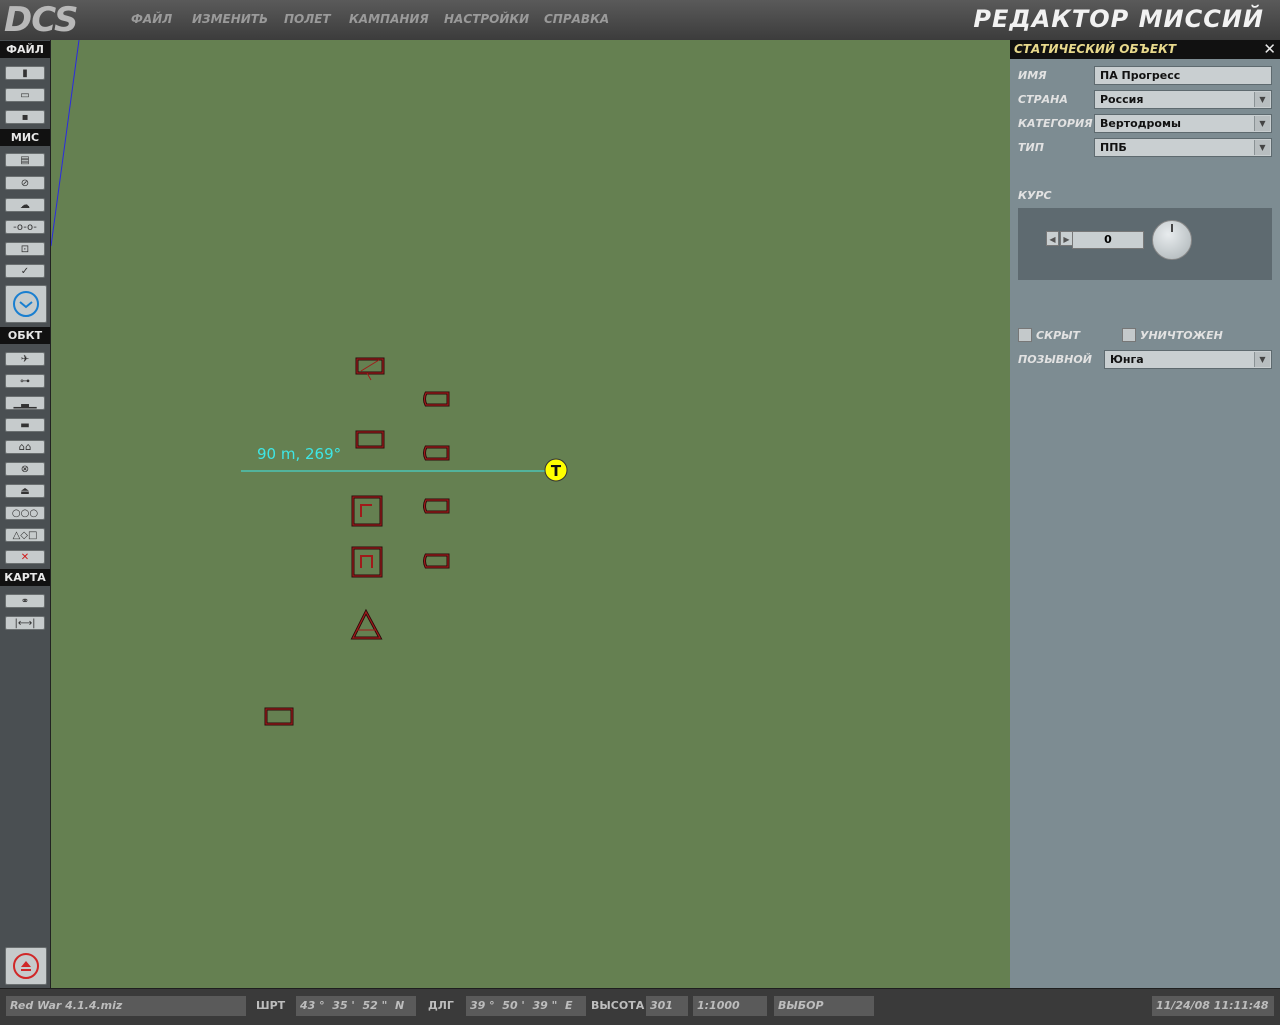 The width and height of the screenshot is (1280, 1025). Describe the element at coordinates (441, 1005) in the screenshot. I see `longitude-label: ДЛГ` at that location.